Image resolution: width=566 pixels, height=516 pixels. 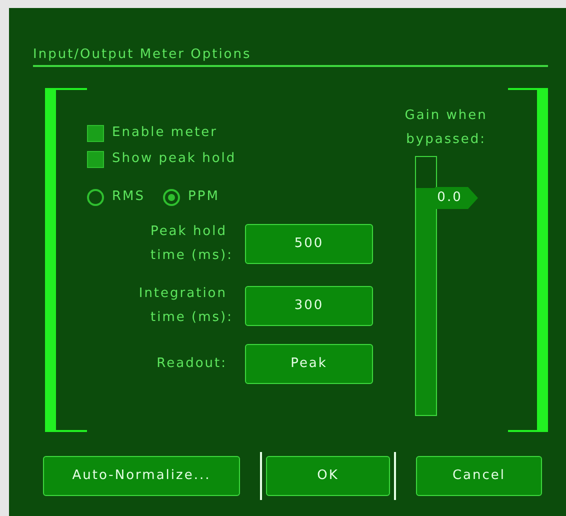 What do you see at coordinates (204, 197) in the screenshot?
I see `radio-label: PPM` at bounding box center [204, 197].